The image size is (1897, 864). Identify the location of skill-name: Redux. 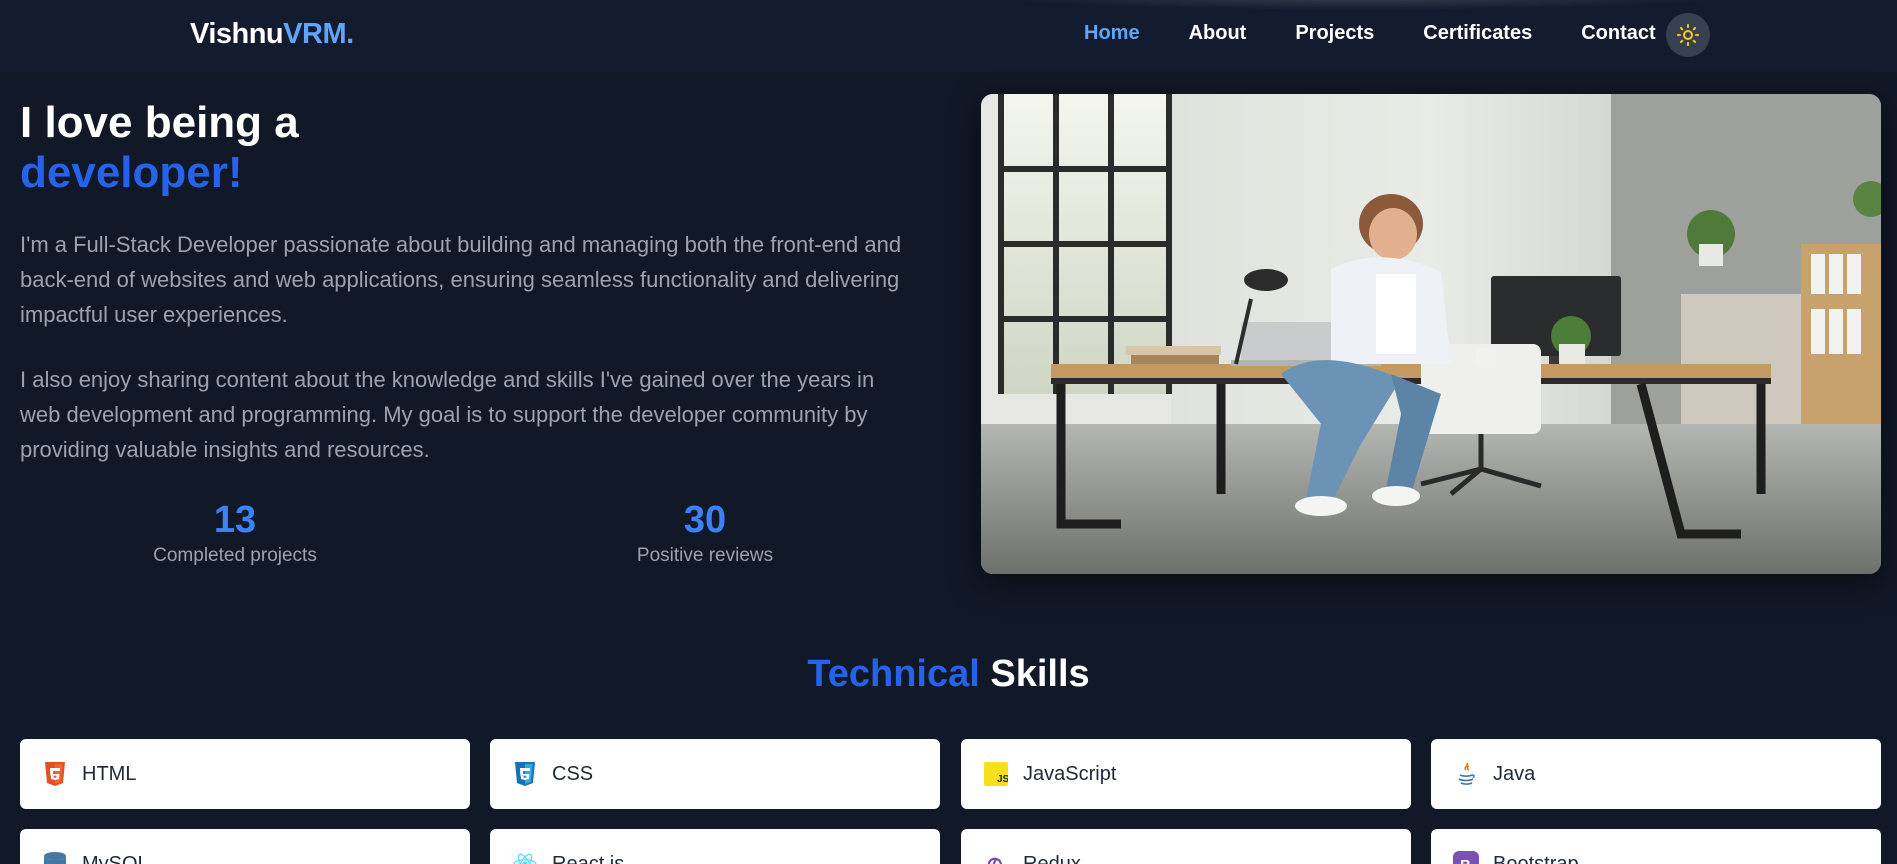
(1052, 858).